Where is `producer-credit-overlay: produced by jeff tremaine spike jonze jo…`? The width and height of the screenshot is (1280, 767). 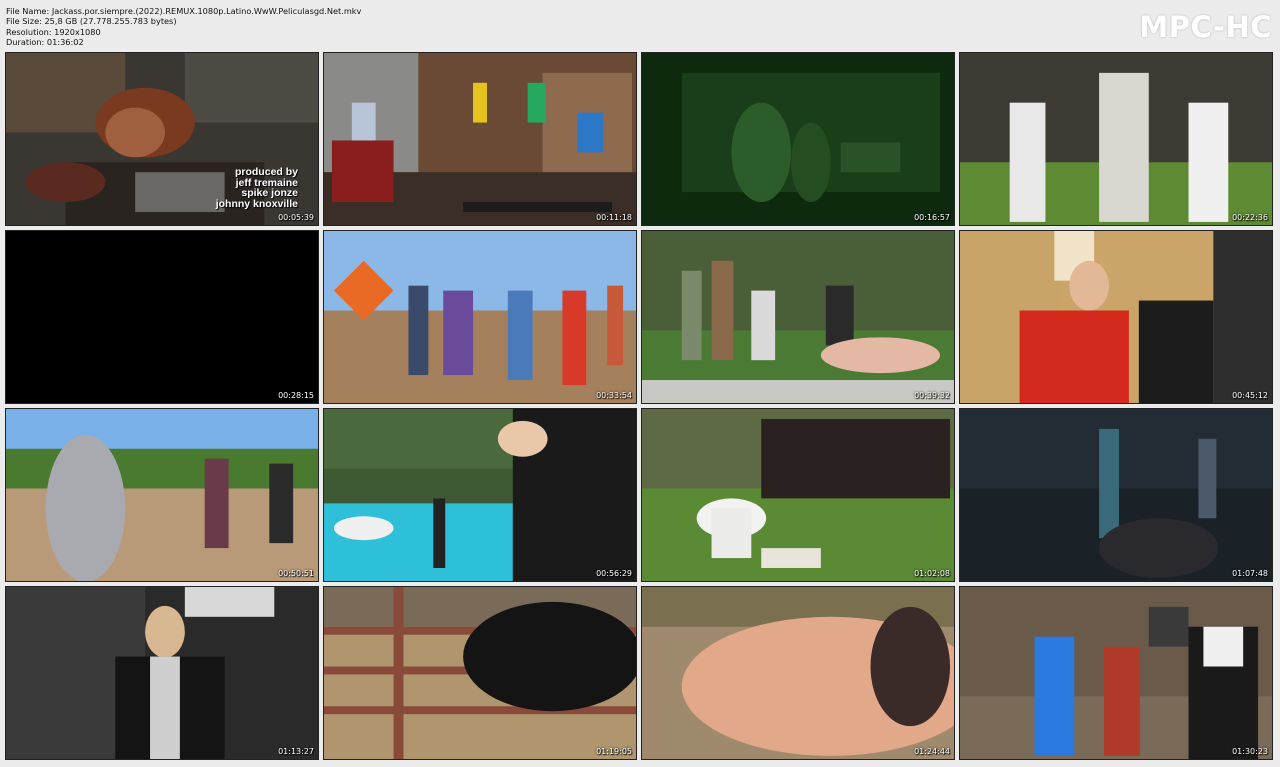
producer-credit-overlay: produced by jeff tremaine spike jonze jo… is located at coordinates (257, 188).